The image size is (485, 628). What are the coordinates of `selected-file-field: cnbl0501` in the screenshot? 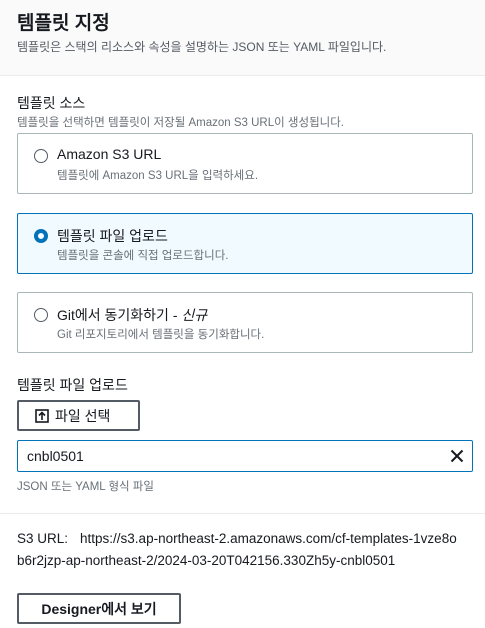 It's located at (245, 456).